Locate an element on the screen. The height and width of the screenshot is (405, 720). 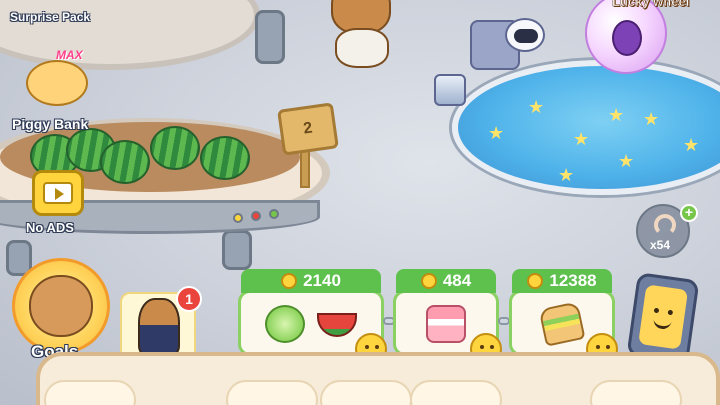
order-price: 484 is located at coordinates (446, 281).